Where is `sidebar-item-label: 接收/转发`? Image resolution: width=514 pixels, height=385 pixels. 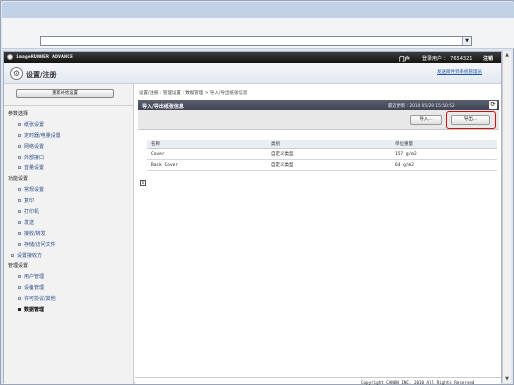
sidebar-item-label: 接收/转发 is located at coordinates (35, 233).